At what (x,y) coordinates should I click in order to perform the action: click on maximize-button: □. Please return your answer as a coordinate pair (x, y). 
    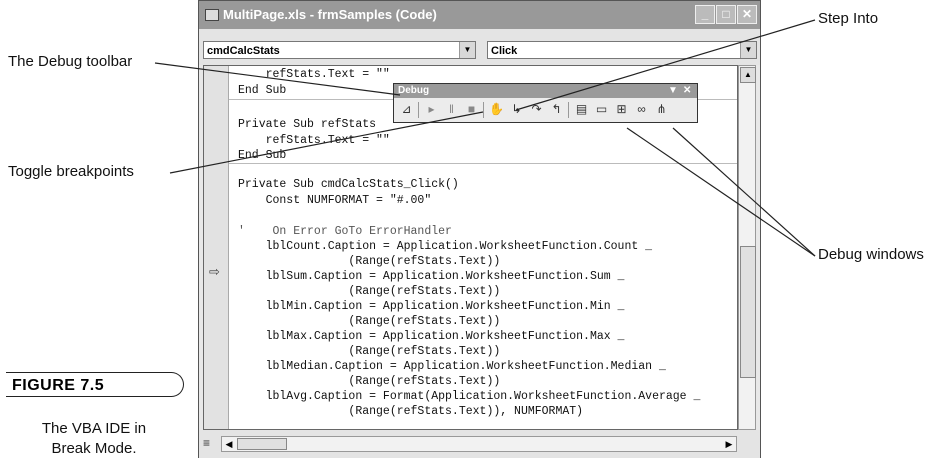
    Looking at the image, I should click on (726, 14).